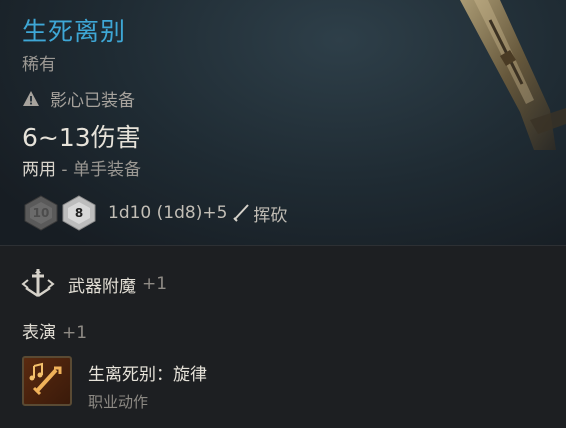 This screenshot has height=428, width=566. Describe the element at coordinates (513, 75) in the screenshot. I see `weapon-art-icon` at that location.